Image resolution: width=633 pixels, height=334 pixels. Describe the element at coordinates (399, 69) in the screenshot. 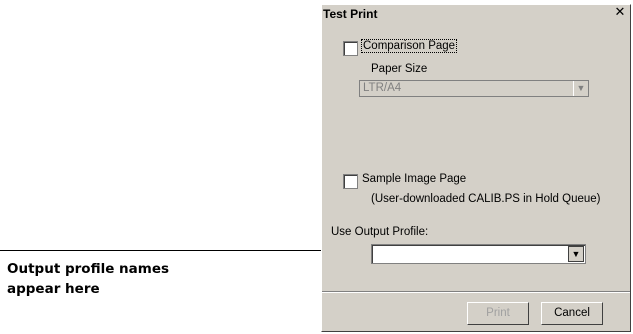

I see `paper-size-label: Paper Size` at that location.